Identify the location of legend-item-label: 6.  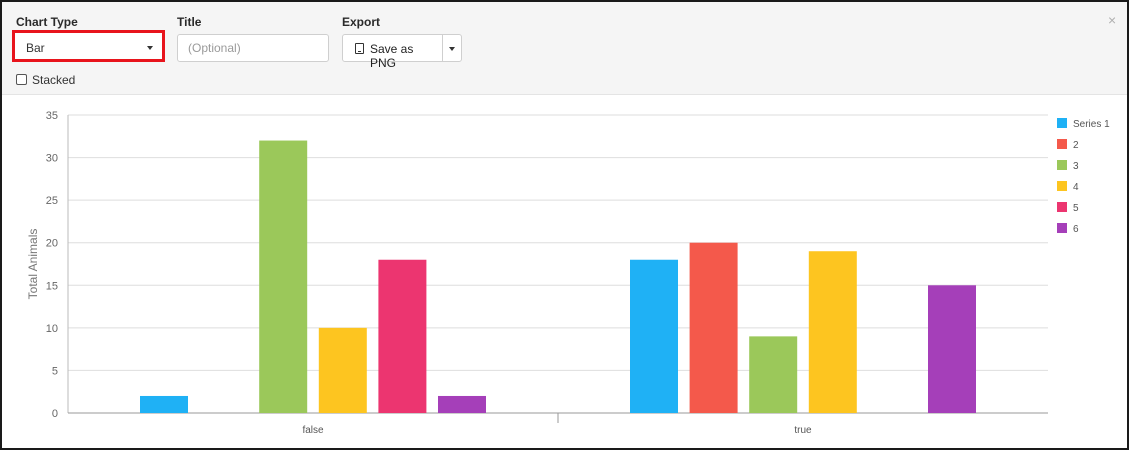
(1076, 229).